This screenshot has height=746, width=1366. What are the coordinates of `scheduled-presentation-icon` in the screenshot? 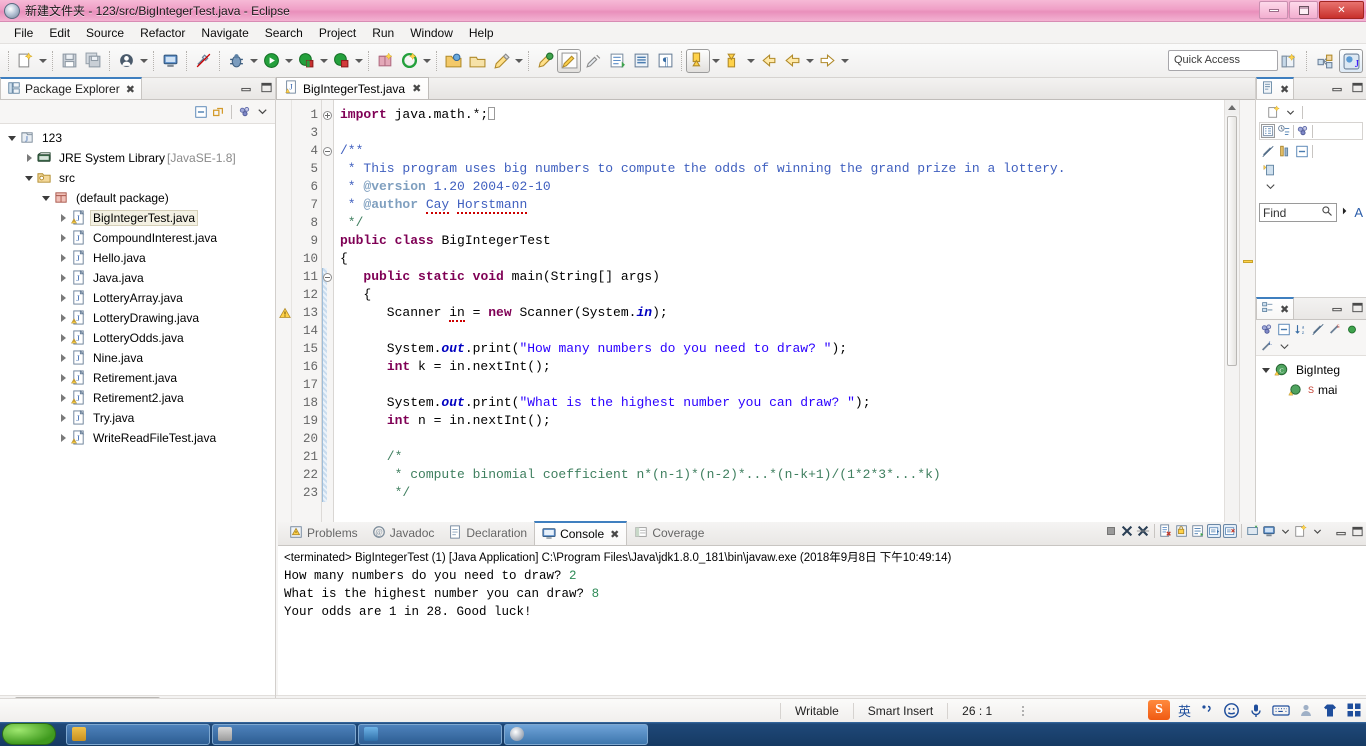 It's located at (1284, 131).